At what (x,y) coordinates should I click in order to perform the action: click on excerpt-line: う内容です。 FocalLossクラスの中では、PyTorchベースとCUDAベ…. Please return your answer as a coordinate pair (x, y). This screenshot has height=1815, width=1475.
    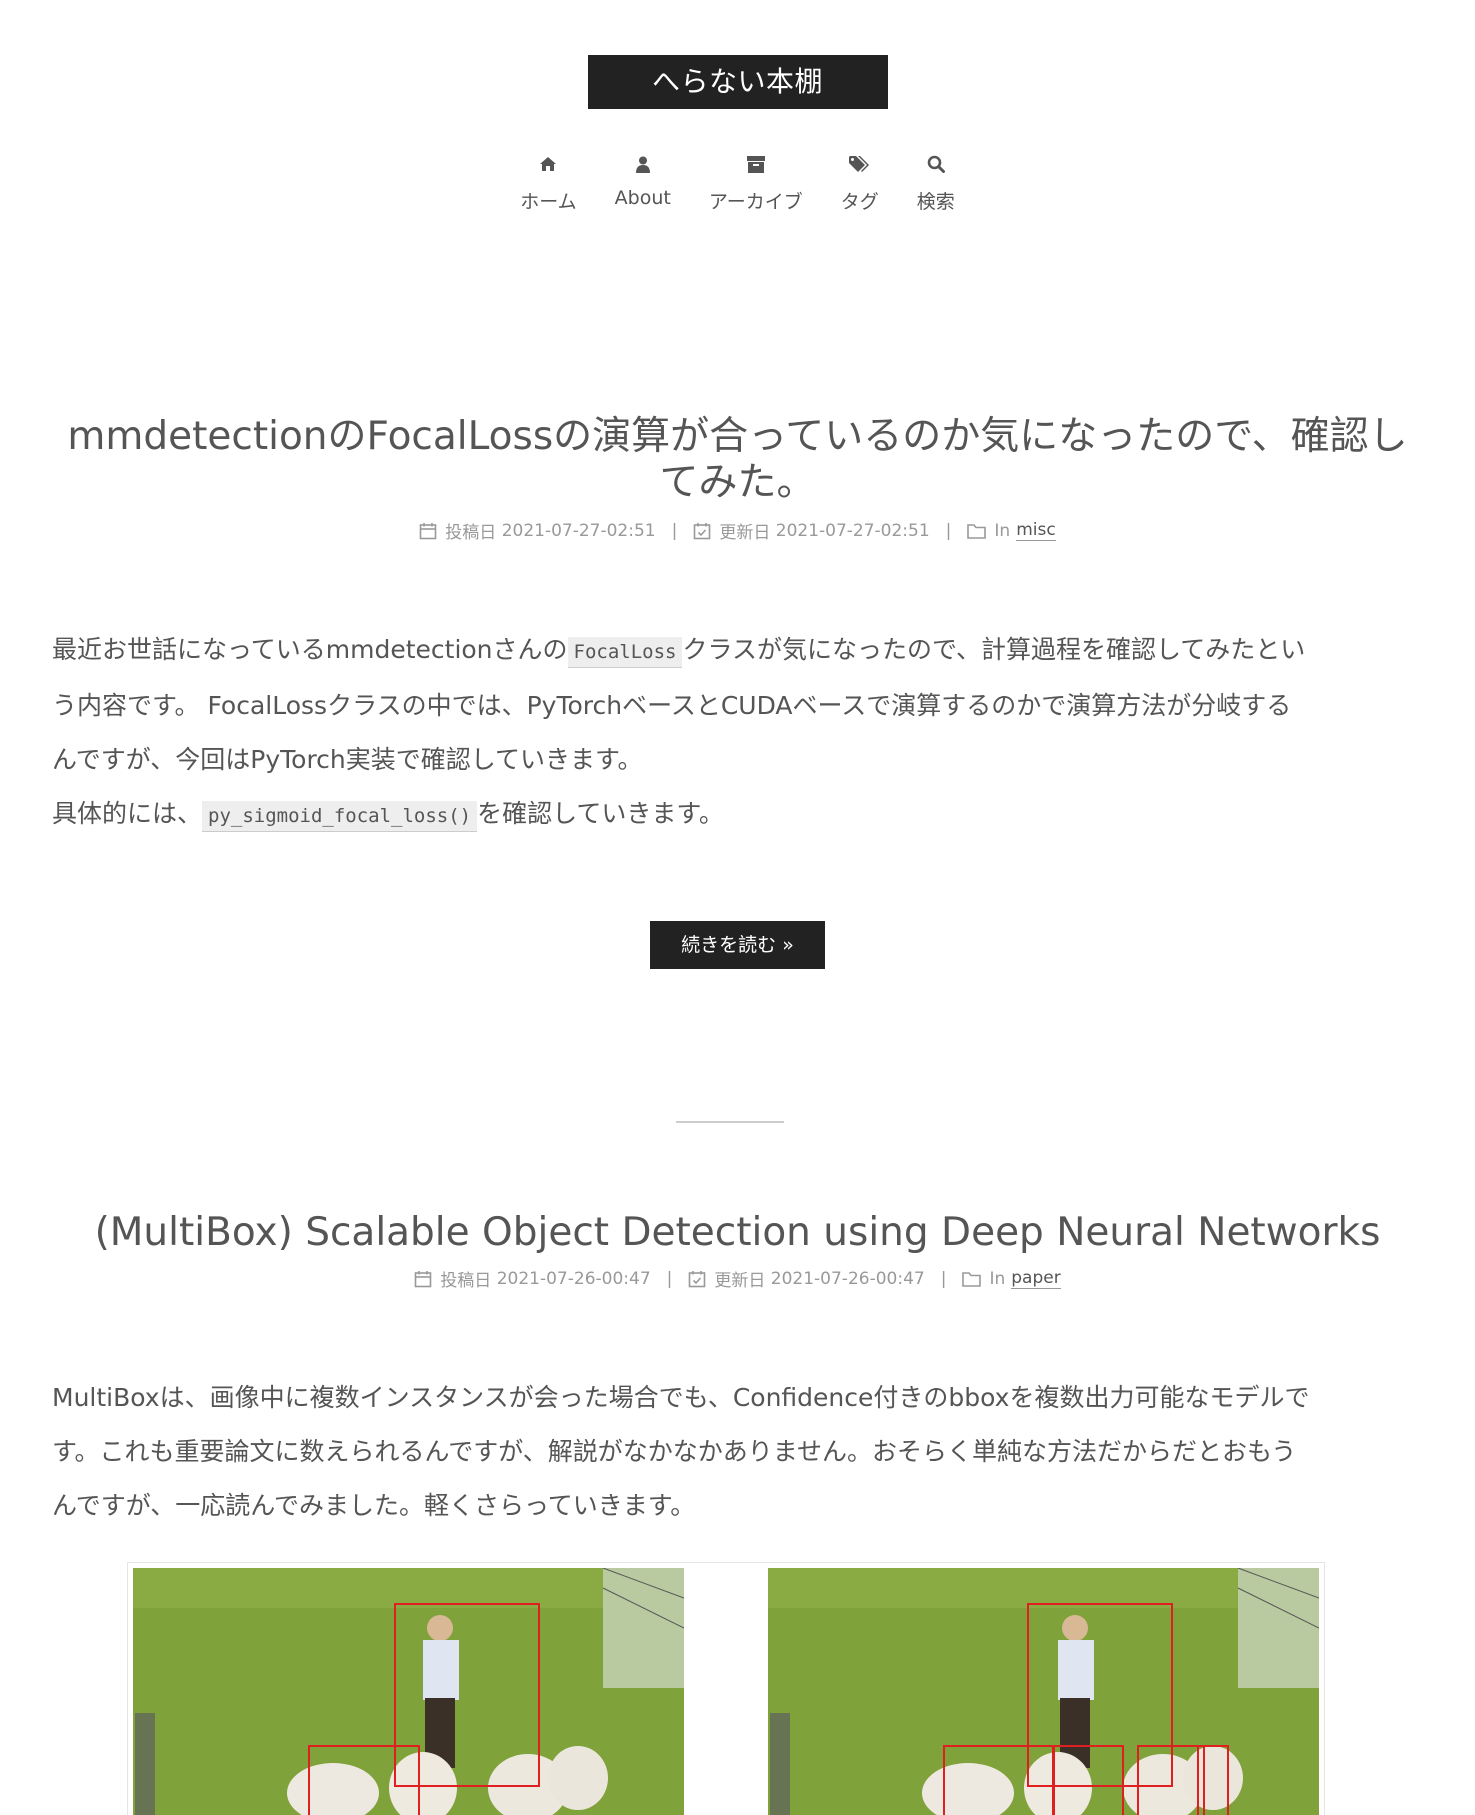
    Looking at the image, I should click on (672, 705).